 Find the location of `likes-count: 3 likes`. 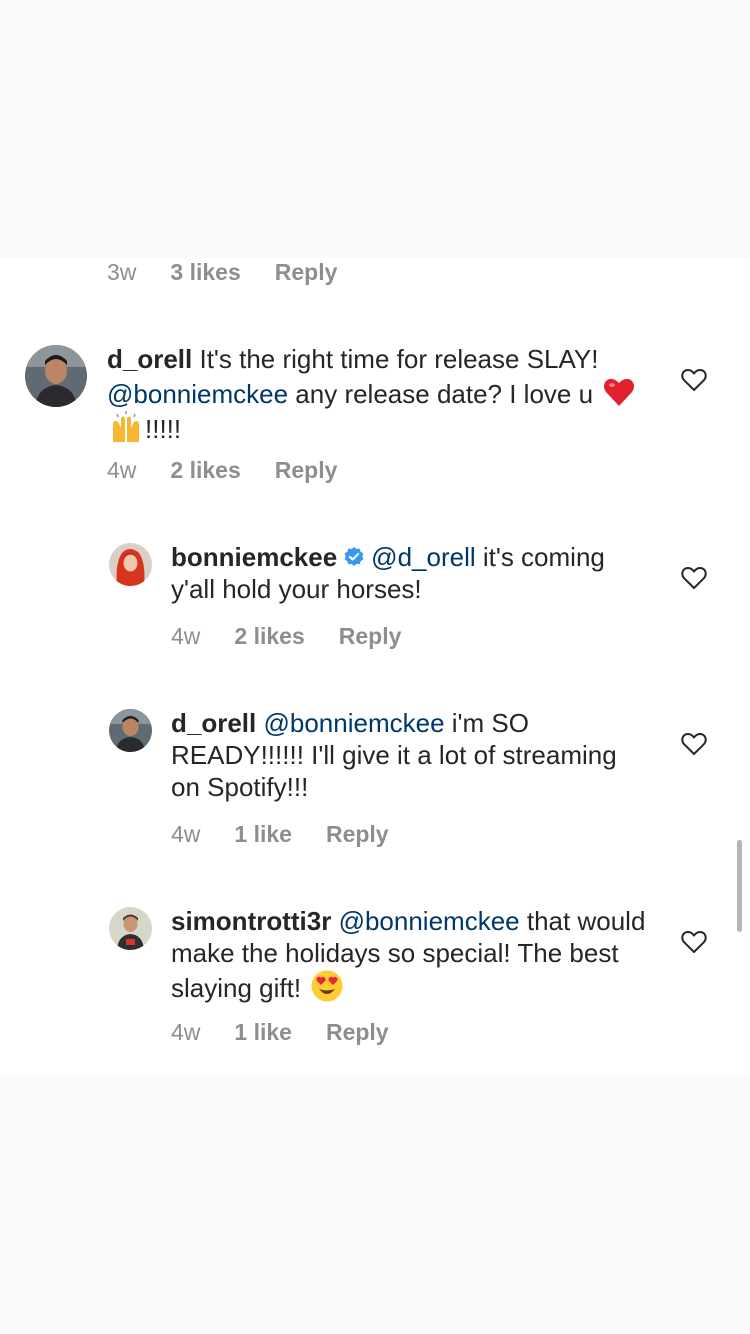

likes-count: 3 likes is located at coordinates (205, 272).